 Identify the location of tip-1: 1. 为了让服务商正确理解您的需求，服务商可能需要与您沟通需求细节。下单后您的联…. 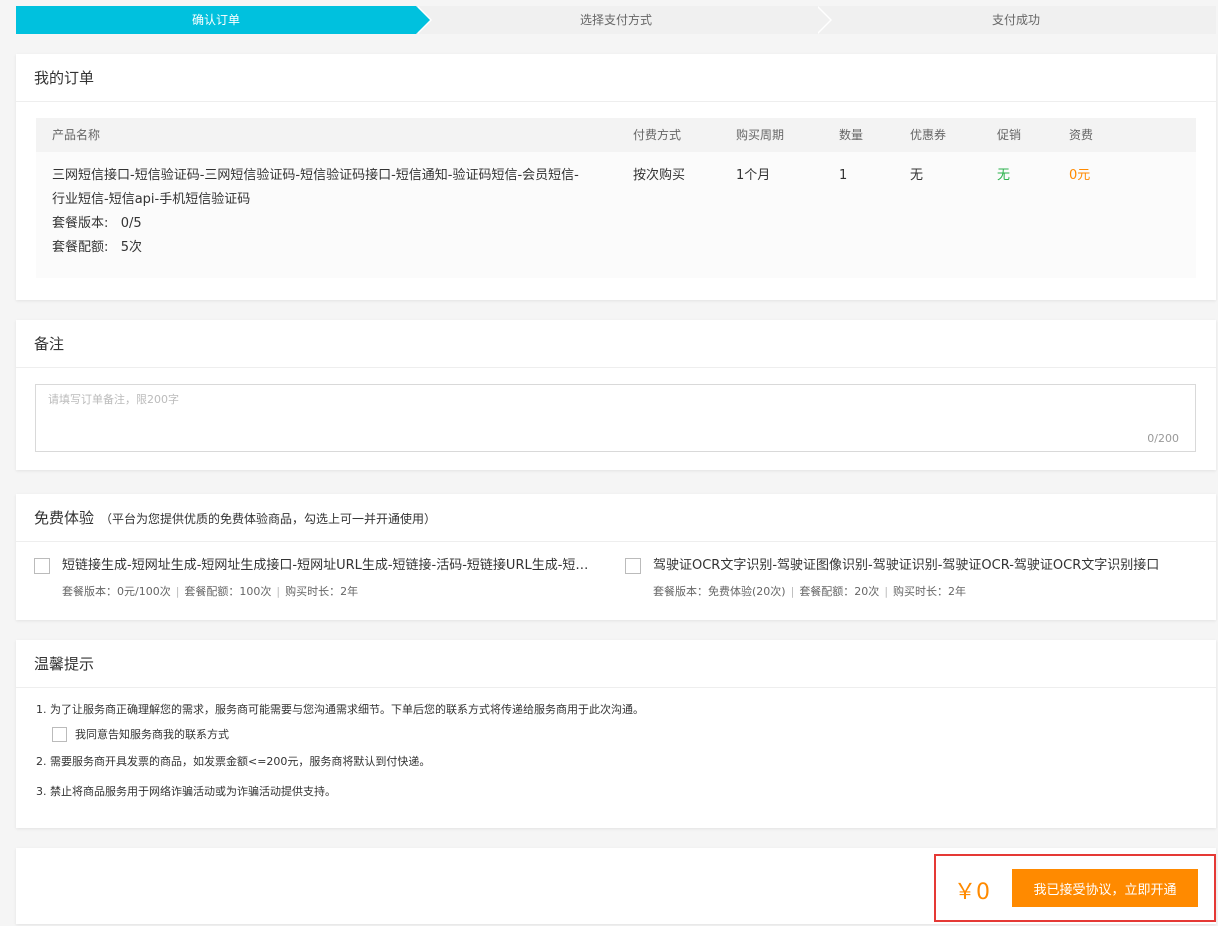
(340, 709).